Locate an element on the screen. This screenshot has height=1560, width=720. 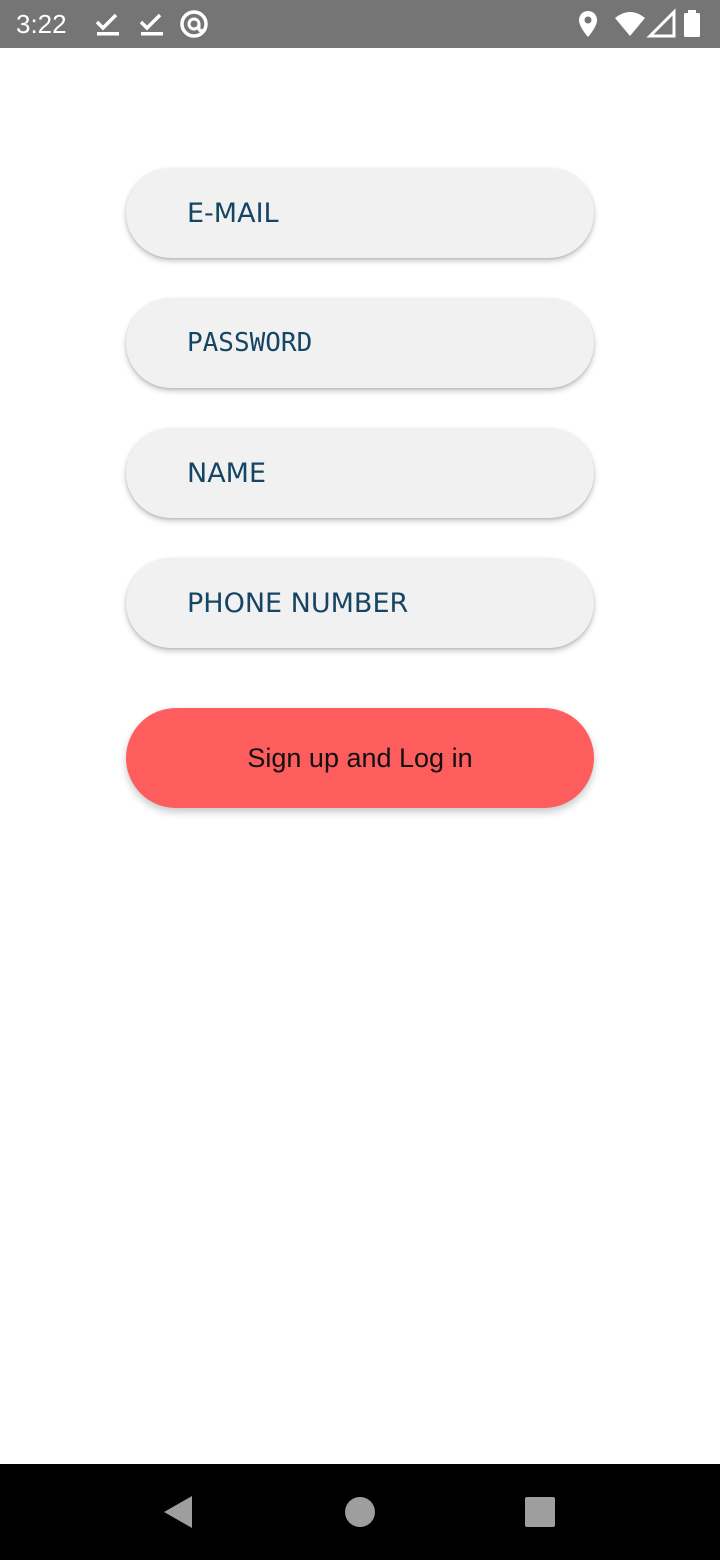
password-input is located at coordinates (360, 343).